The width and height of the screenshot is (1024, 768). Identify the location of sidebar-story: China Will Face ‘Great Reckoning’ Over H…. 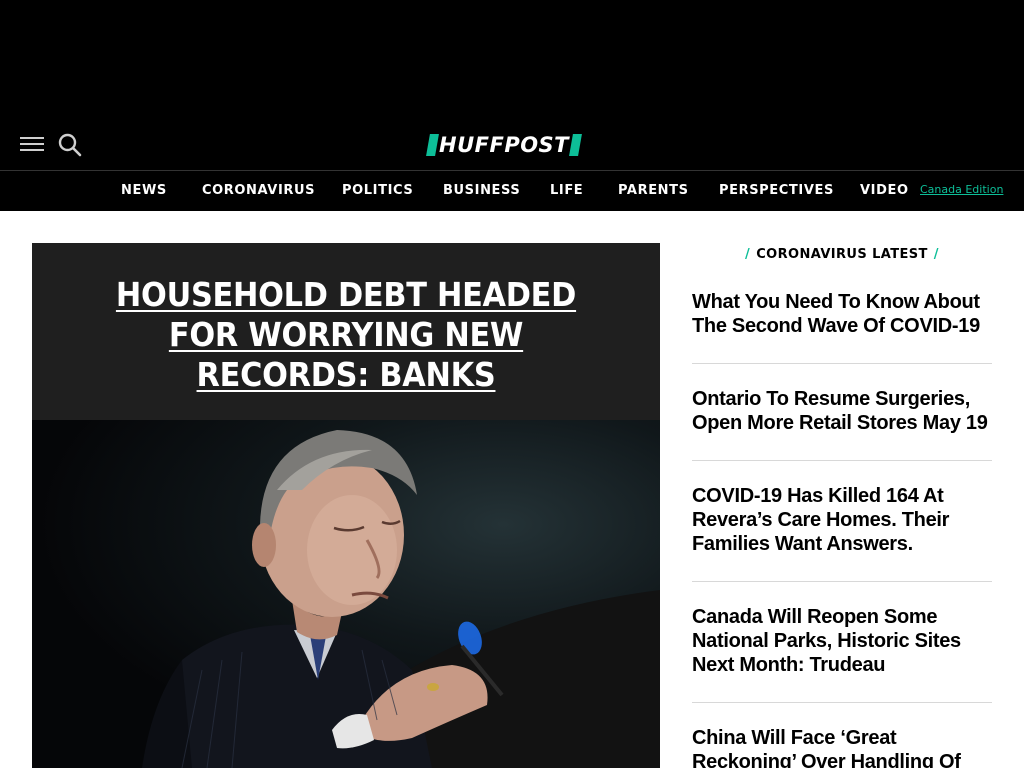
(842, 747).